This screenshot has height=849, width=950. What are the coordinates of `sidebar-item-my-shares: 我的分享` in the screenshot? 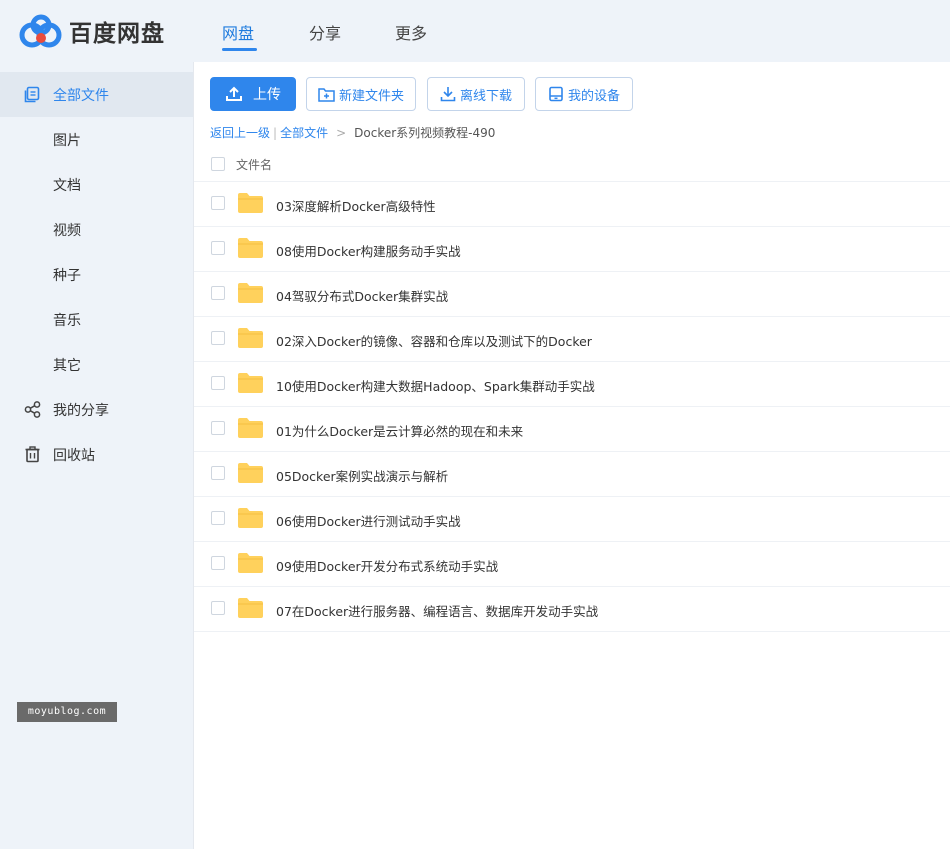 It's located at (96, 409).